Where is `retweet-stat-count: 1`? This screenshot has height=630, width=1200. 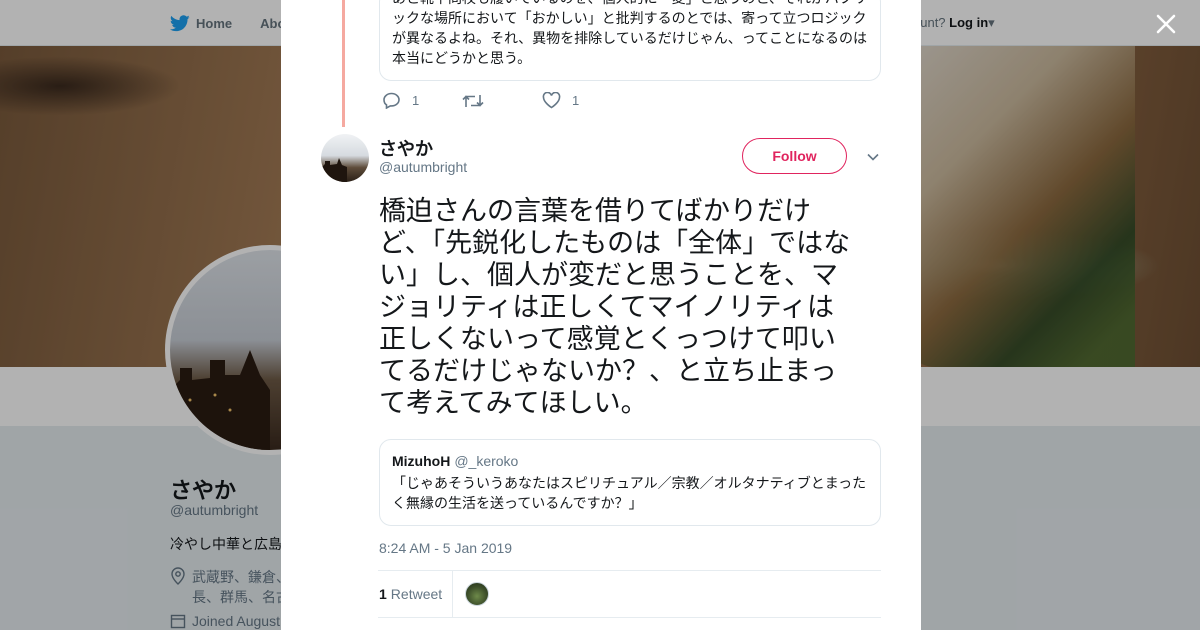 retweet-stat-count: 1 is located at coordinates (383, 594).